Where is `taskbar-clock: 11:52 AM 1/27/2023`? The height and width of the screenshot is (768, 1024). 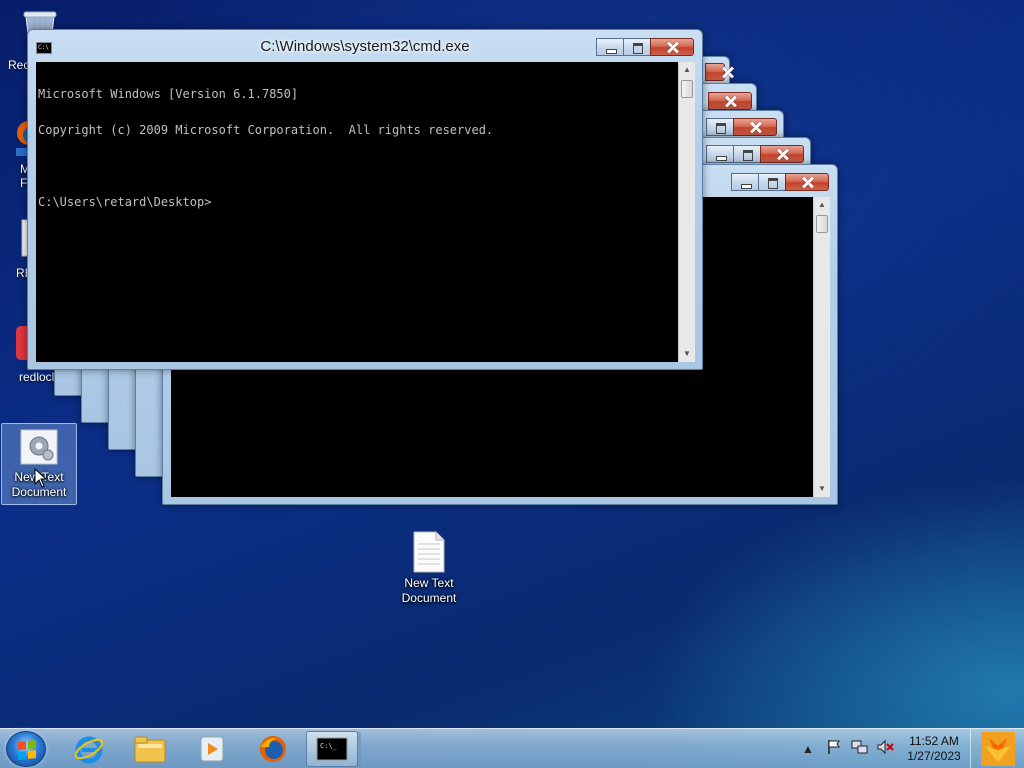
taskbar-clock: 11:52 AM 1/27/2023 is located at coordinates (934, 749).